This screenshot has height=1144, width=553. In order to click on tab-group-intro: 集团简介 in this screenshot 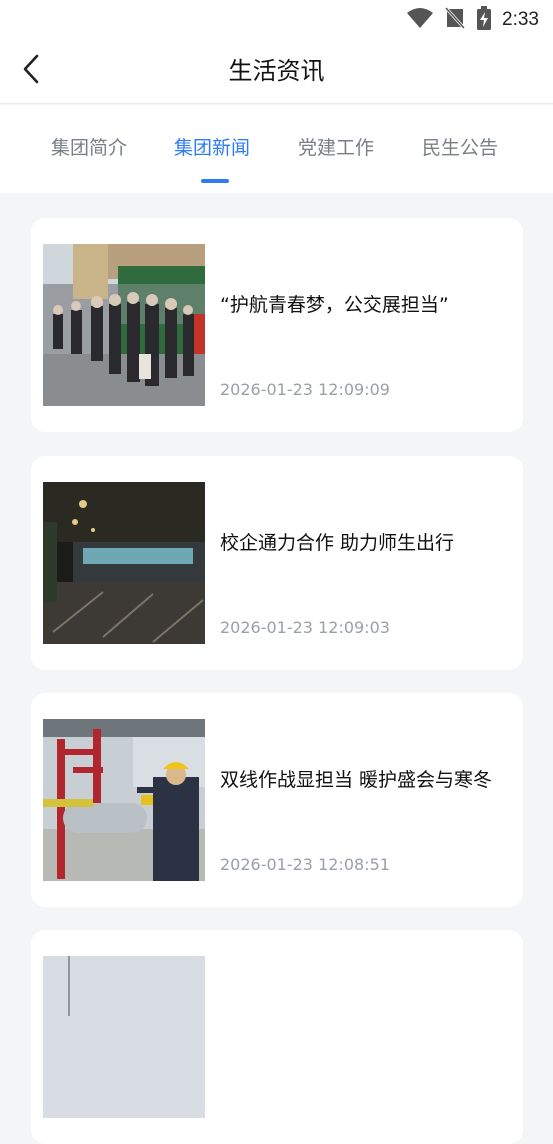, I will do `click(89, 146)`.